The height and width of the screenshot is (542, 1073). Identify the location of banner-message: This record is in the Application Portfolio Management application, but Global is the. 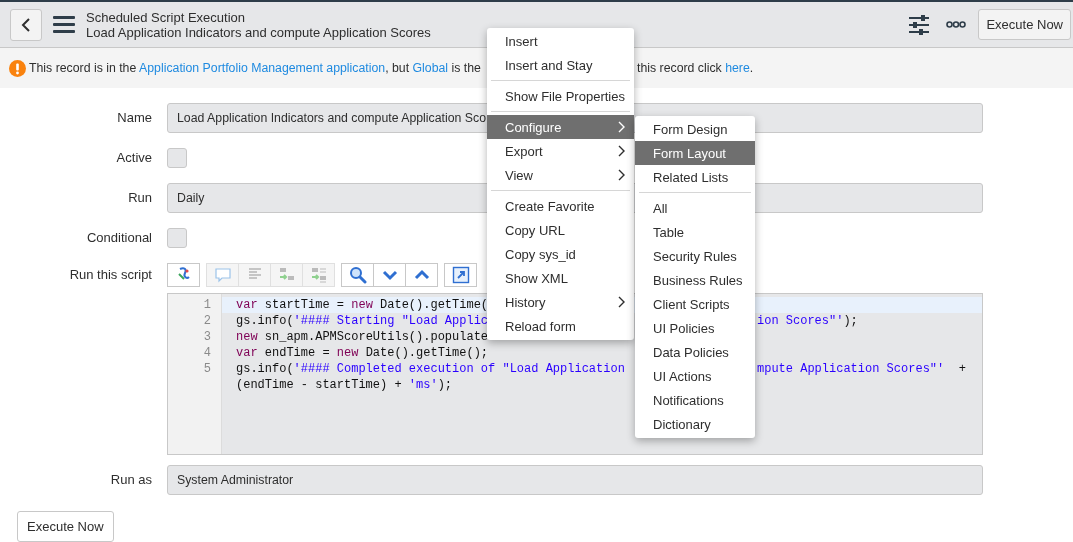
(255, 68).